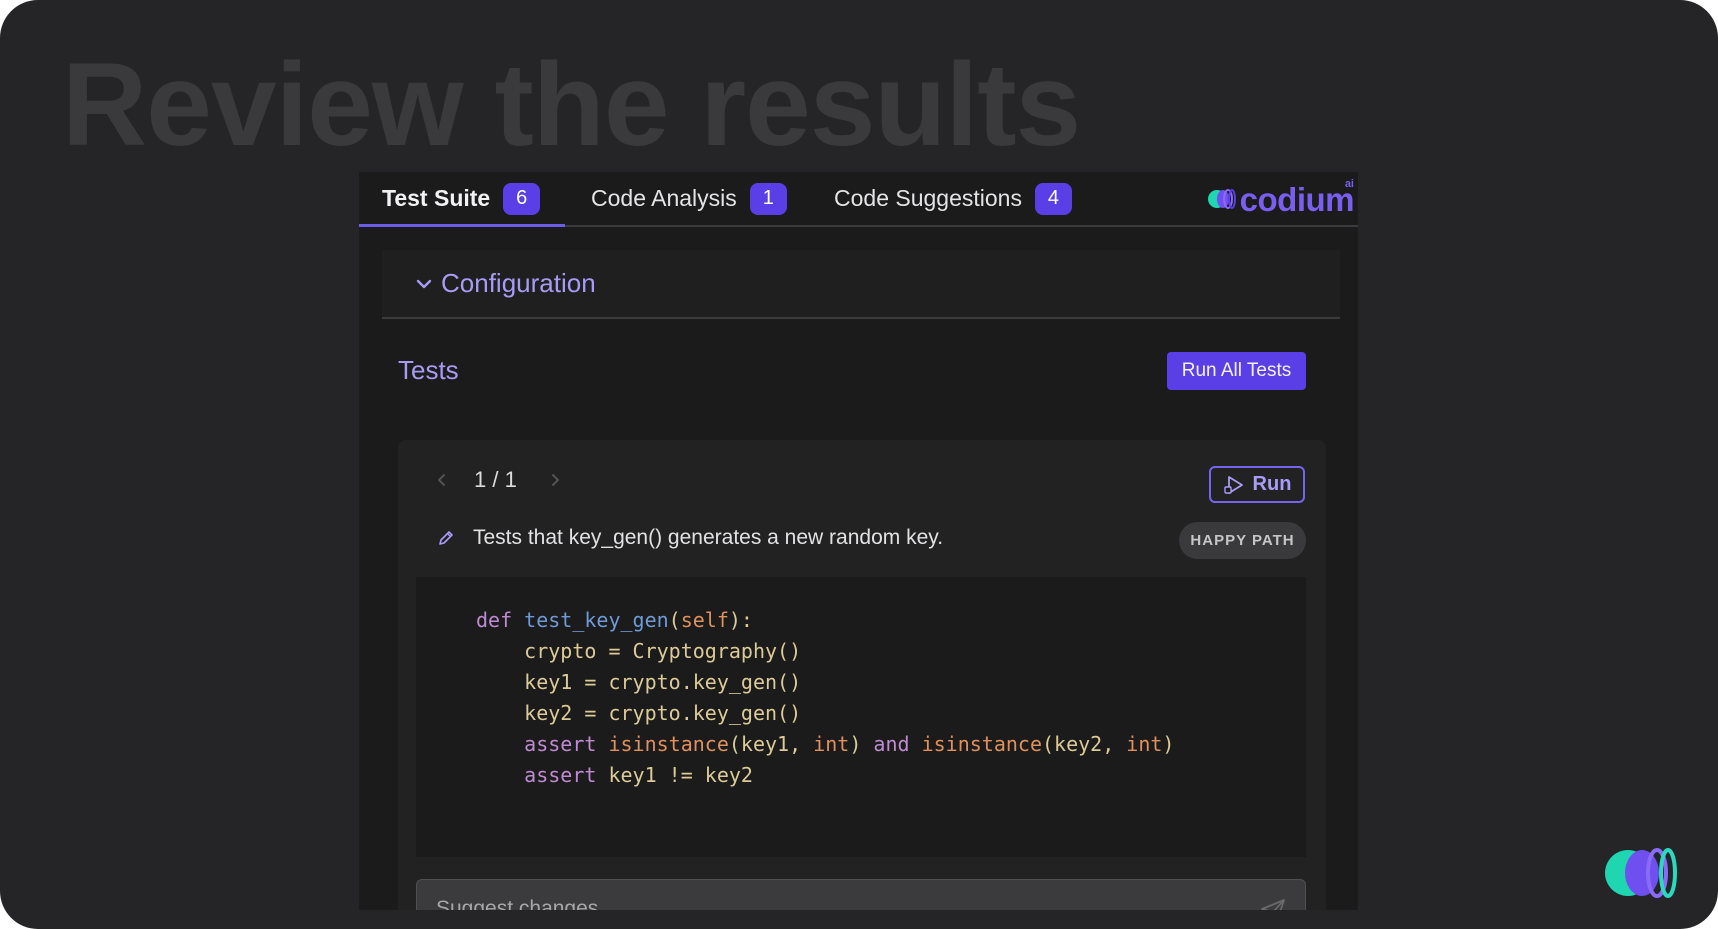  What do you see at coordinates (442, 480) in the screenshot?
I see `chevron-left-icon` at bounding box center [442, 480].